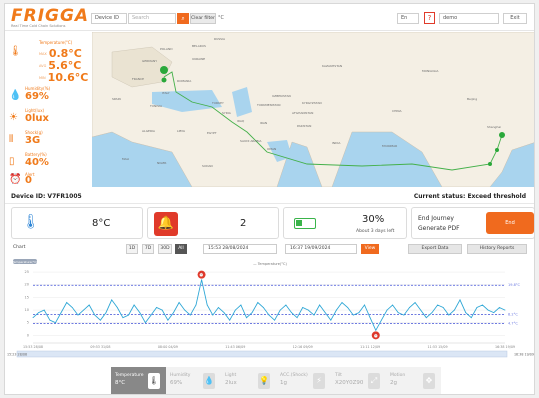 This screenshot has height=398, width=539. I want to click on end-marker, so click(502, 135).